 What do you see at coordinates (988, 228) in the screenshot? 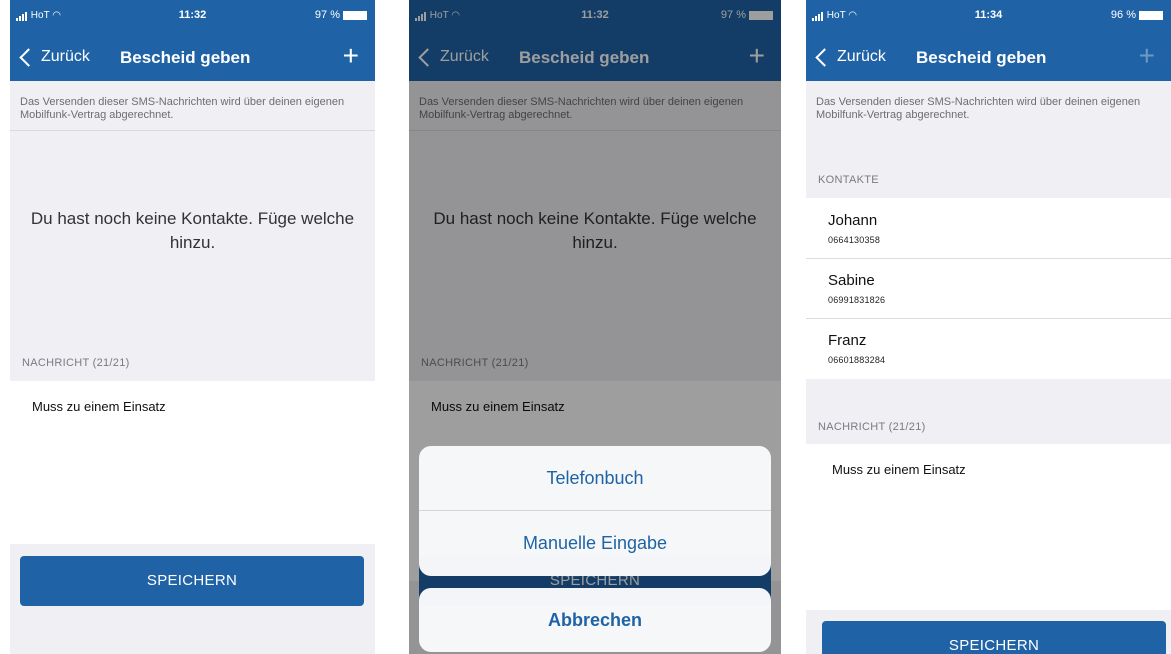
I see `contact-item: Johann 0664130358` at bounding box center [988, 228].